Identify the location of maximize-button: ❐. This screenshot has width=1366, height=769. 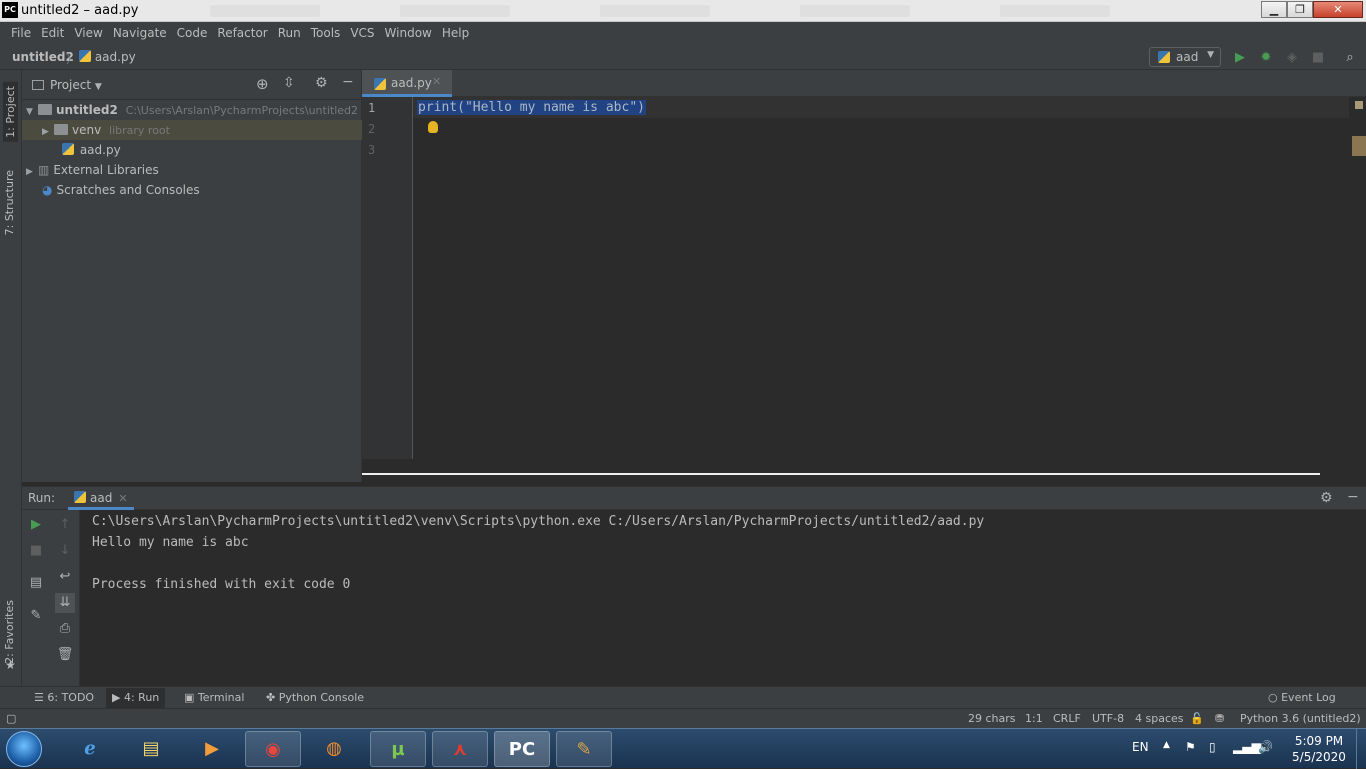
(1300, 9).